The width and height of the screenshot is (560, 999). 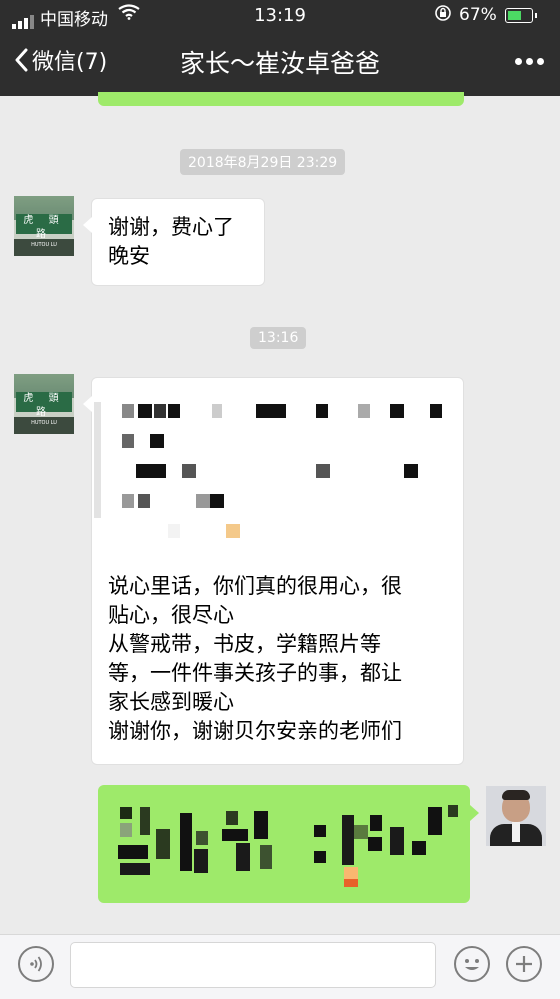 I want to click on message-line: 贴心，很尽心, so click(x=171, y=615).